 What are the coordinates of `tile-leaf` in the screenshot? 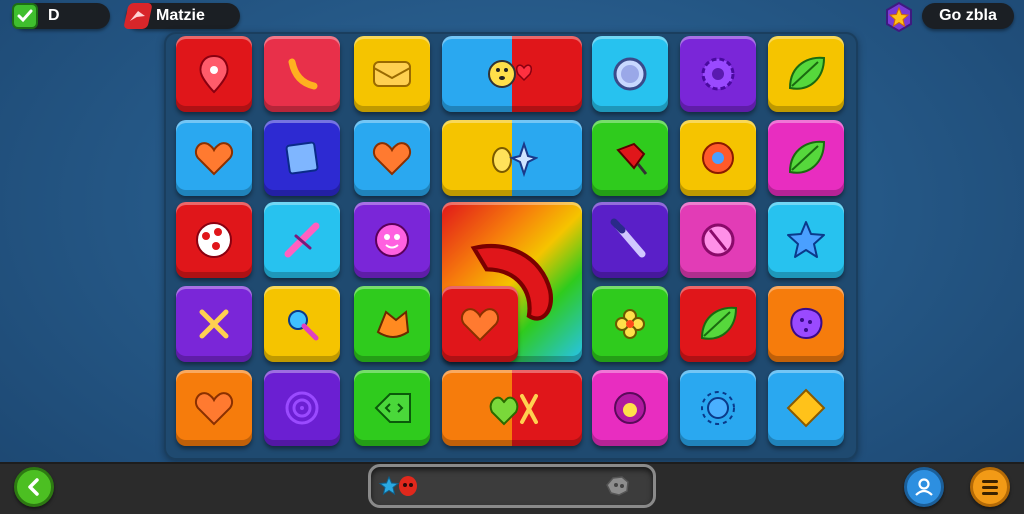 It's located at (806, 74).